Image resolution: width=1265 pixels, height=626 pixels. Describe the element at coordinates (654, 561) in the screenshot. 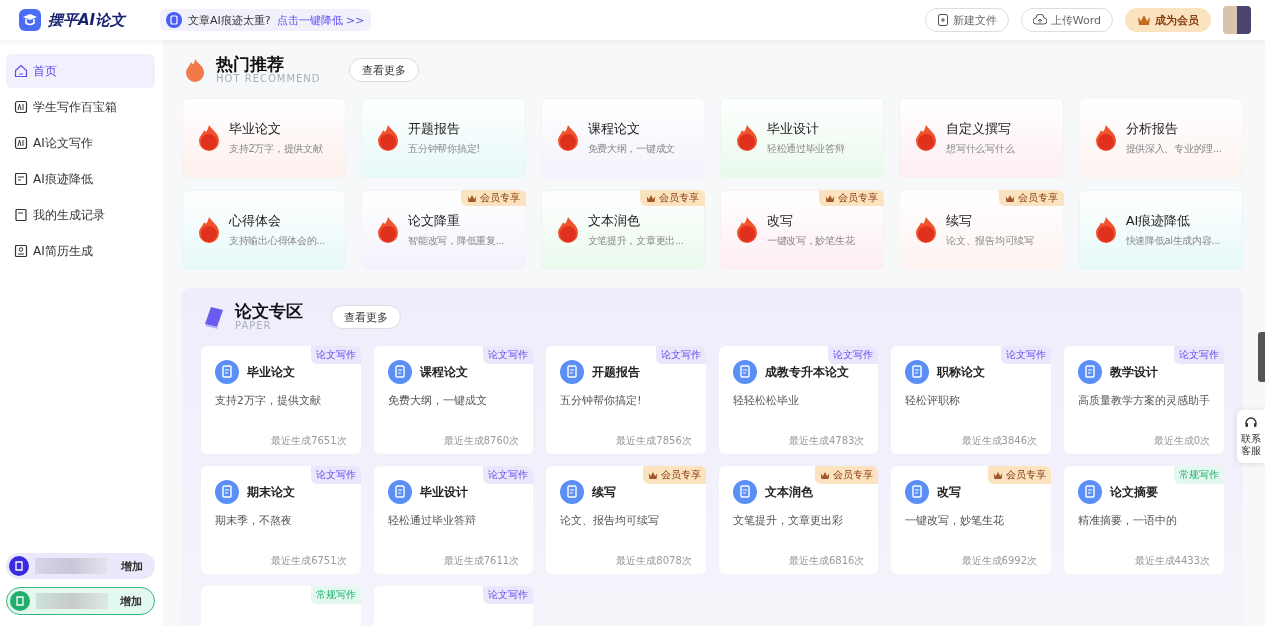

I see `usage-count: 最近生成8078次` at that location.